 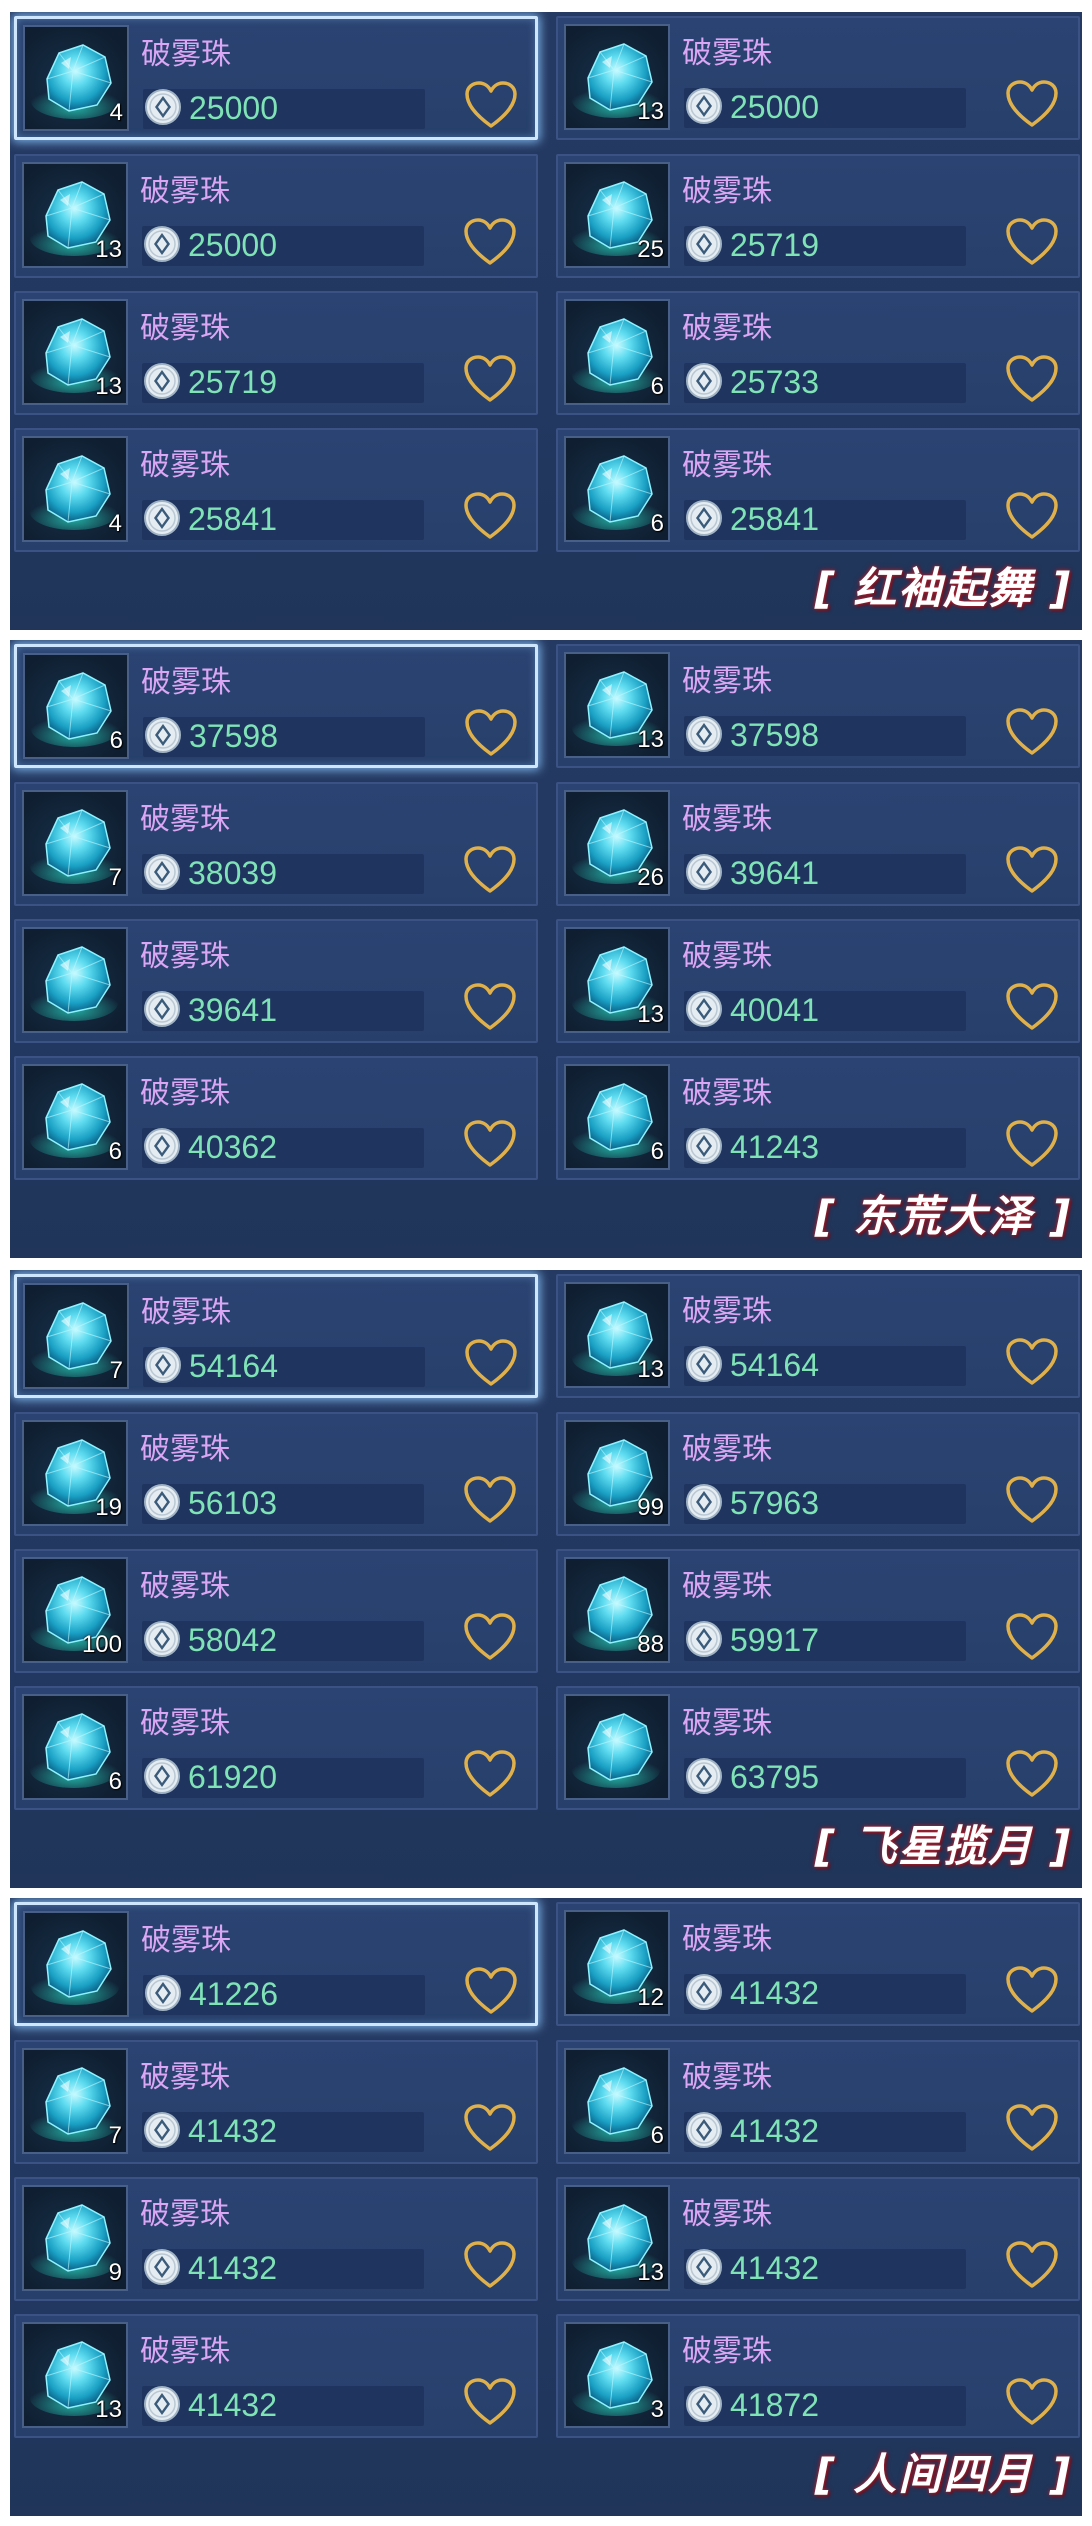 I want to click on item-listing-card: 7 破雾珠 54164, so click(x=276, y=1336).